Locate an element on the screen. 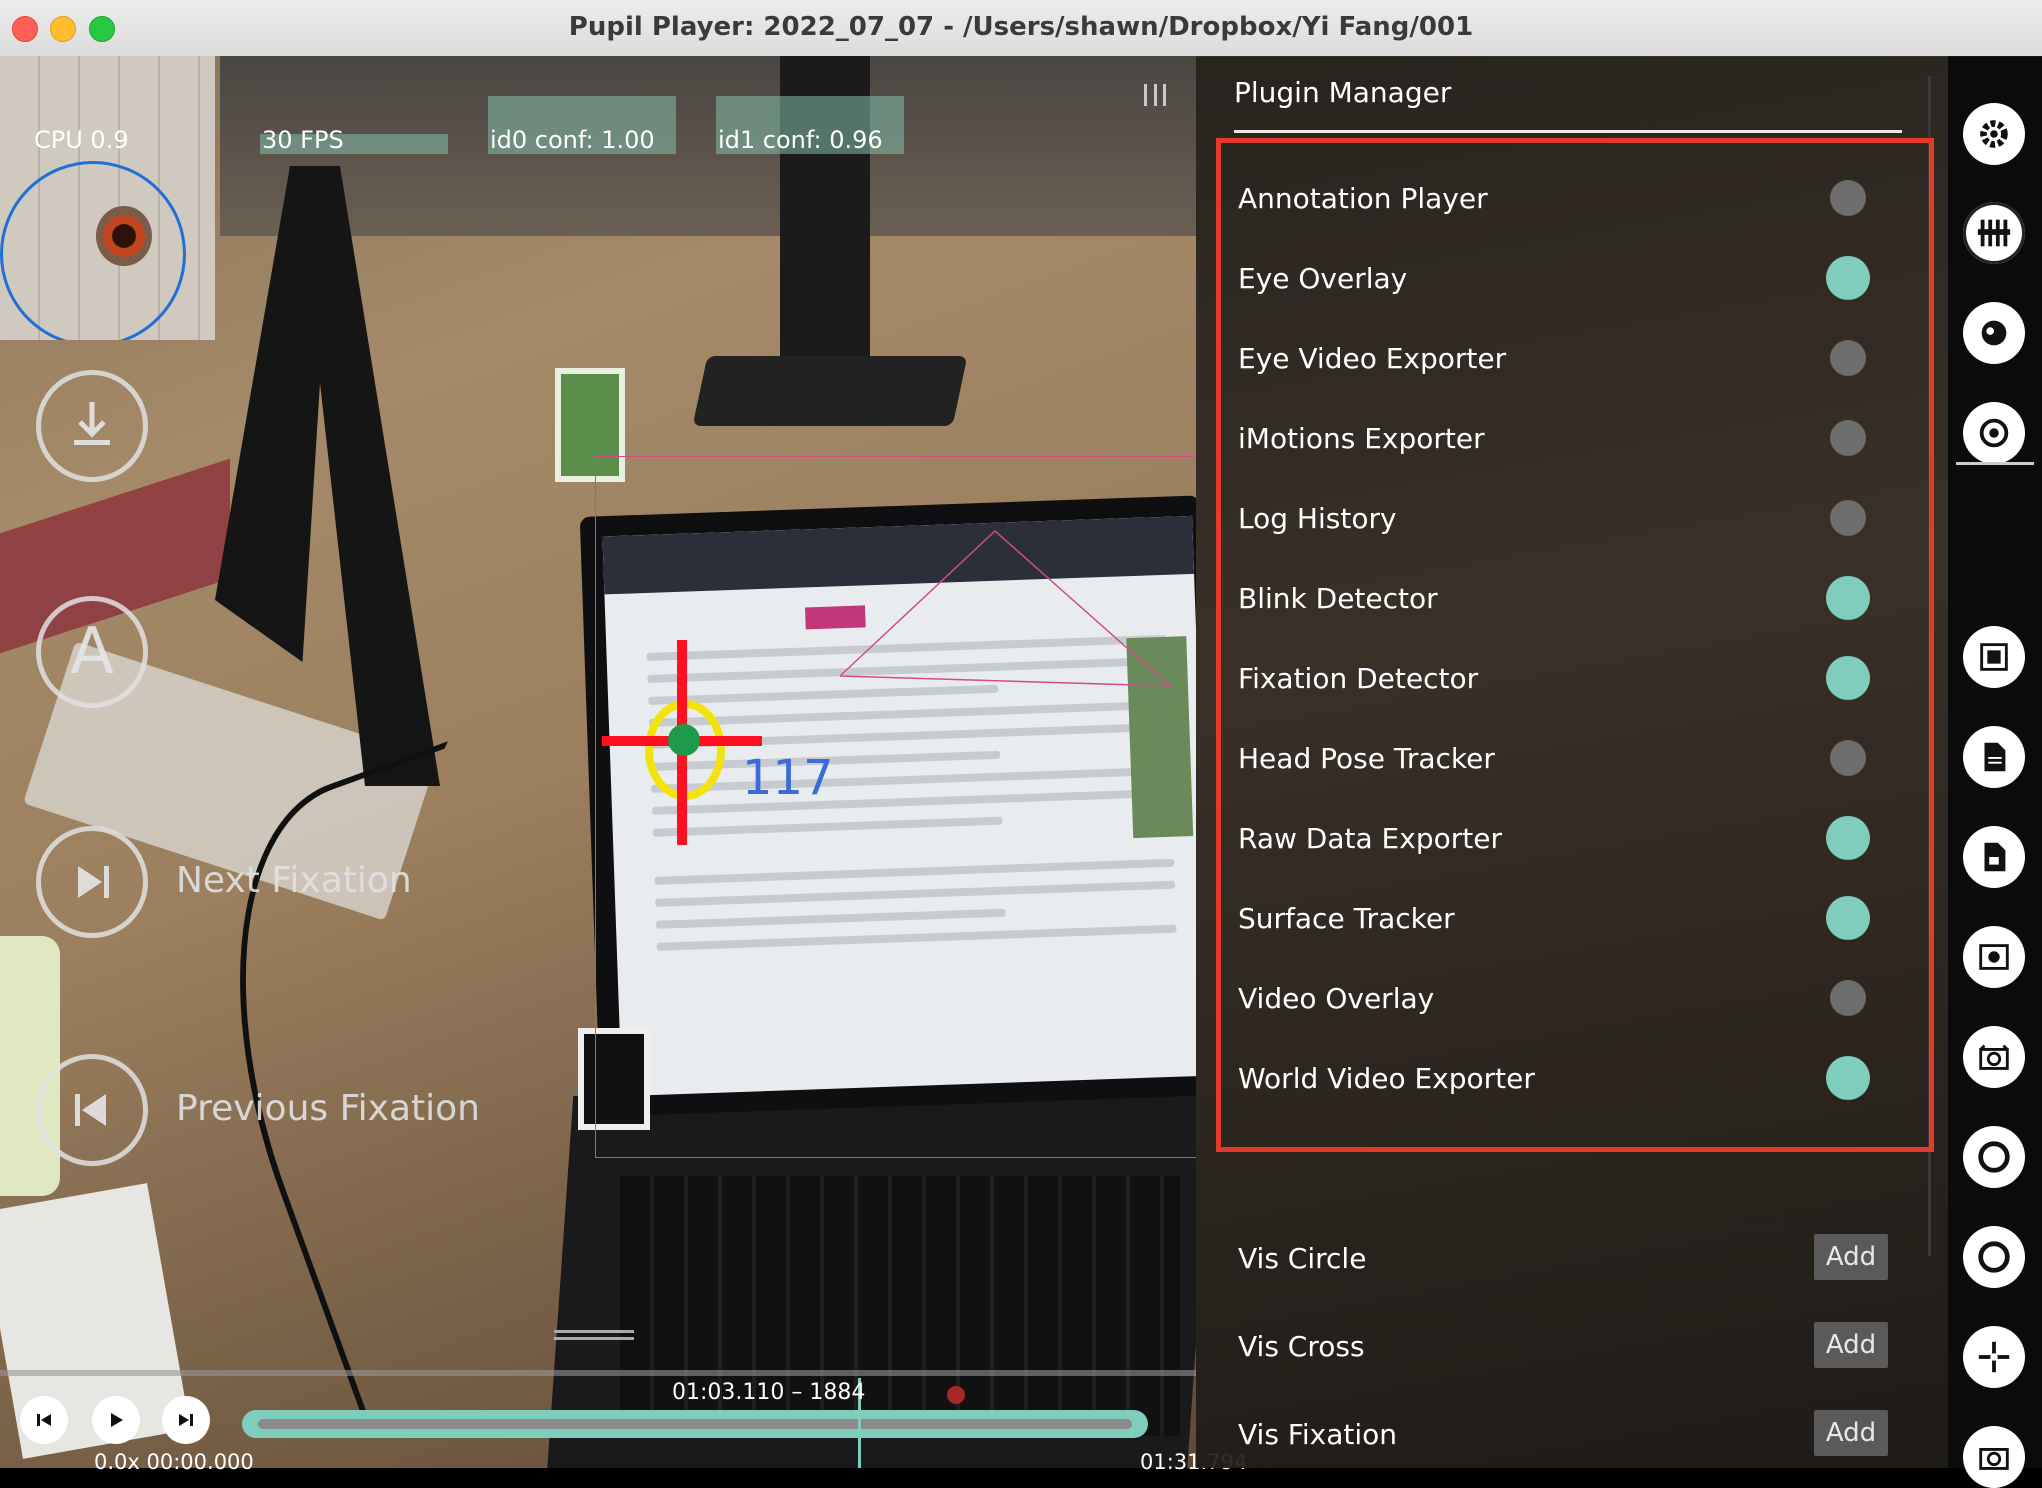 This screenshot has width=2042, height=1488. plugin-label: Surface Tracker is located at coordinates (1346, 918).